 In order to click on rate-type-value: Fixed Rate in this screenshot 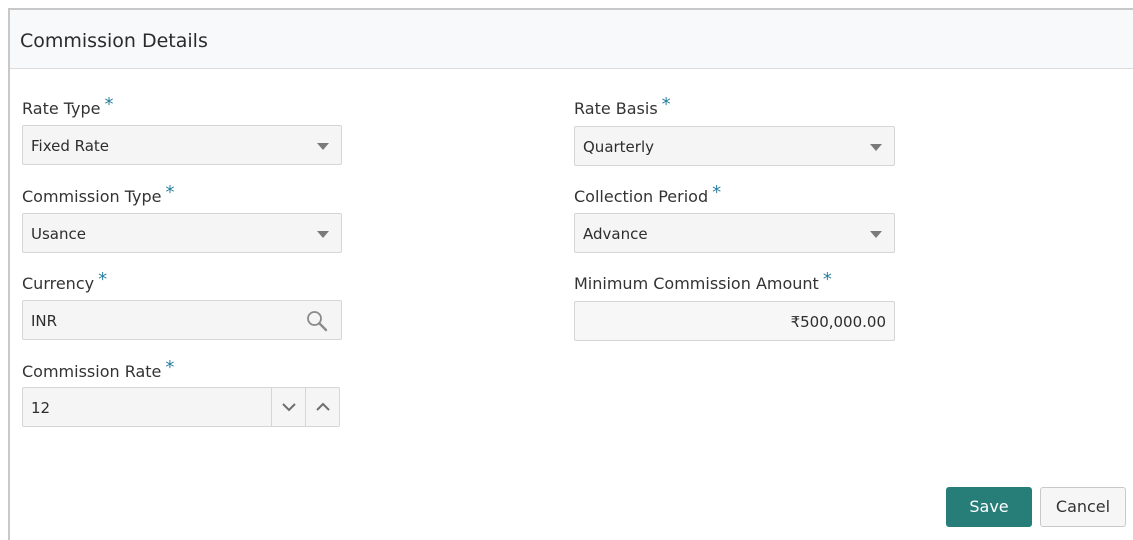, I will do `click(70, 146)`.